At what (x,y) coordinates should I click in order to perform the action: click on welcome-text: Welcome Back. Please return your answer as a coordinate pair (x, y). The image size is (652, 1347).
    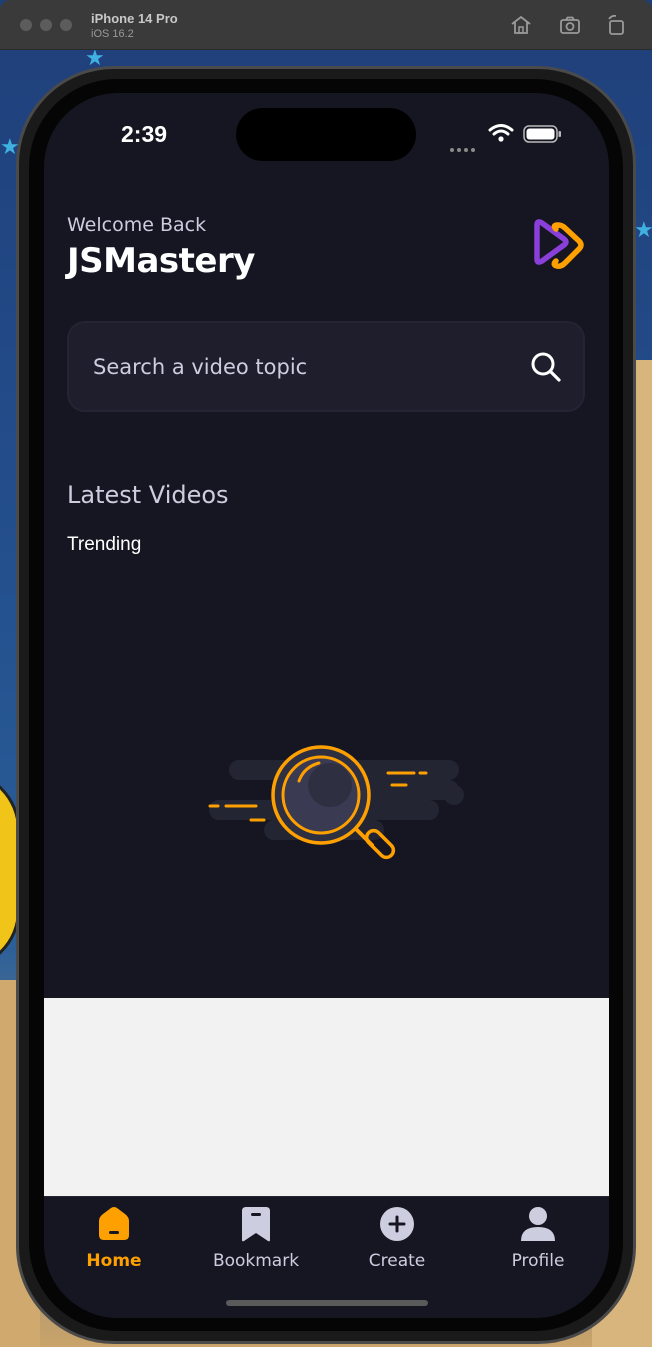
    Looking at the image, I should click on (137, 225).